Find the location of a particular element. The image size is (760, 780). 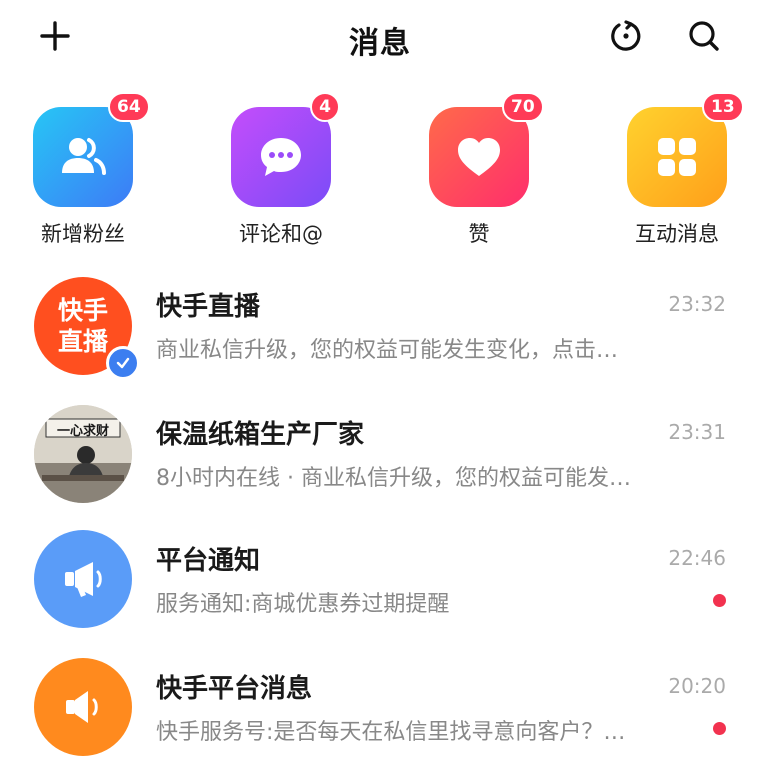

tile-comments: 4 评论和@ is located at coordinates (281, 172).